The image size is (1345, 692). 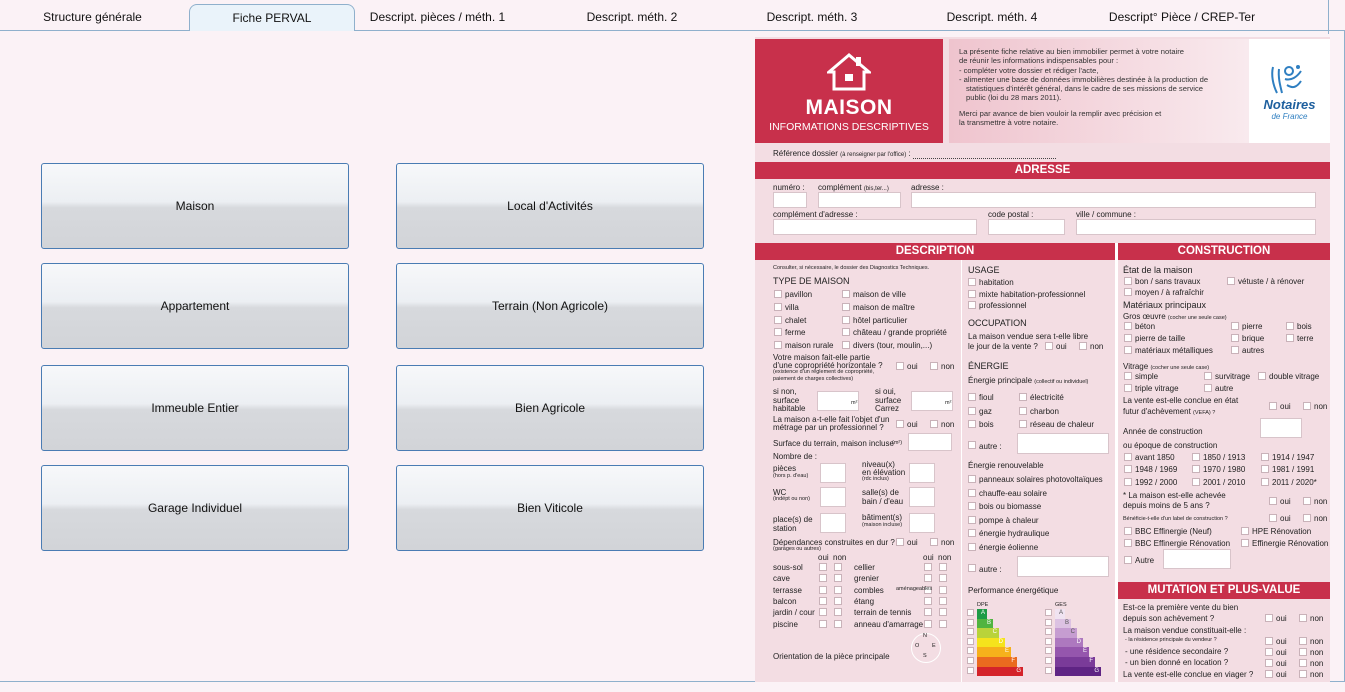 I want to click on checkbox-label-hpe, so click(x=1245, y=531).